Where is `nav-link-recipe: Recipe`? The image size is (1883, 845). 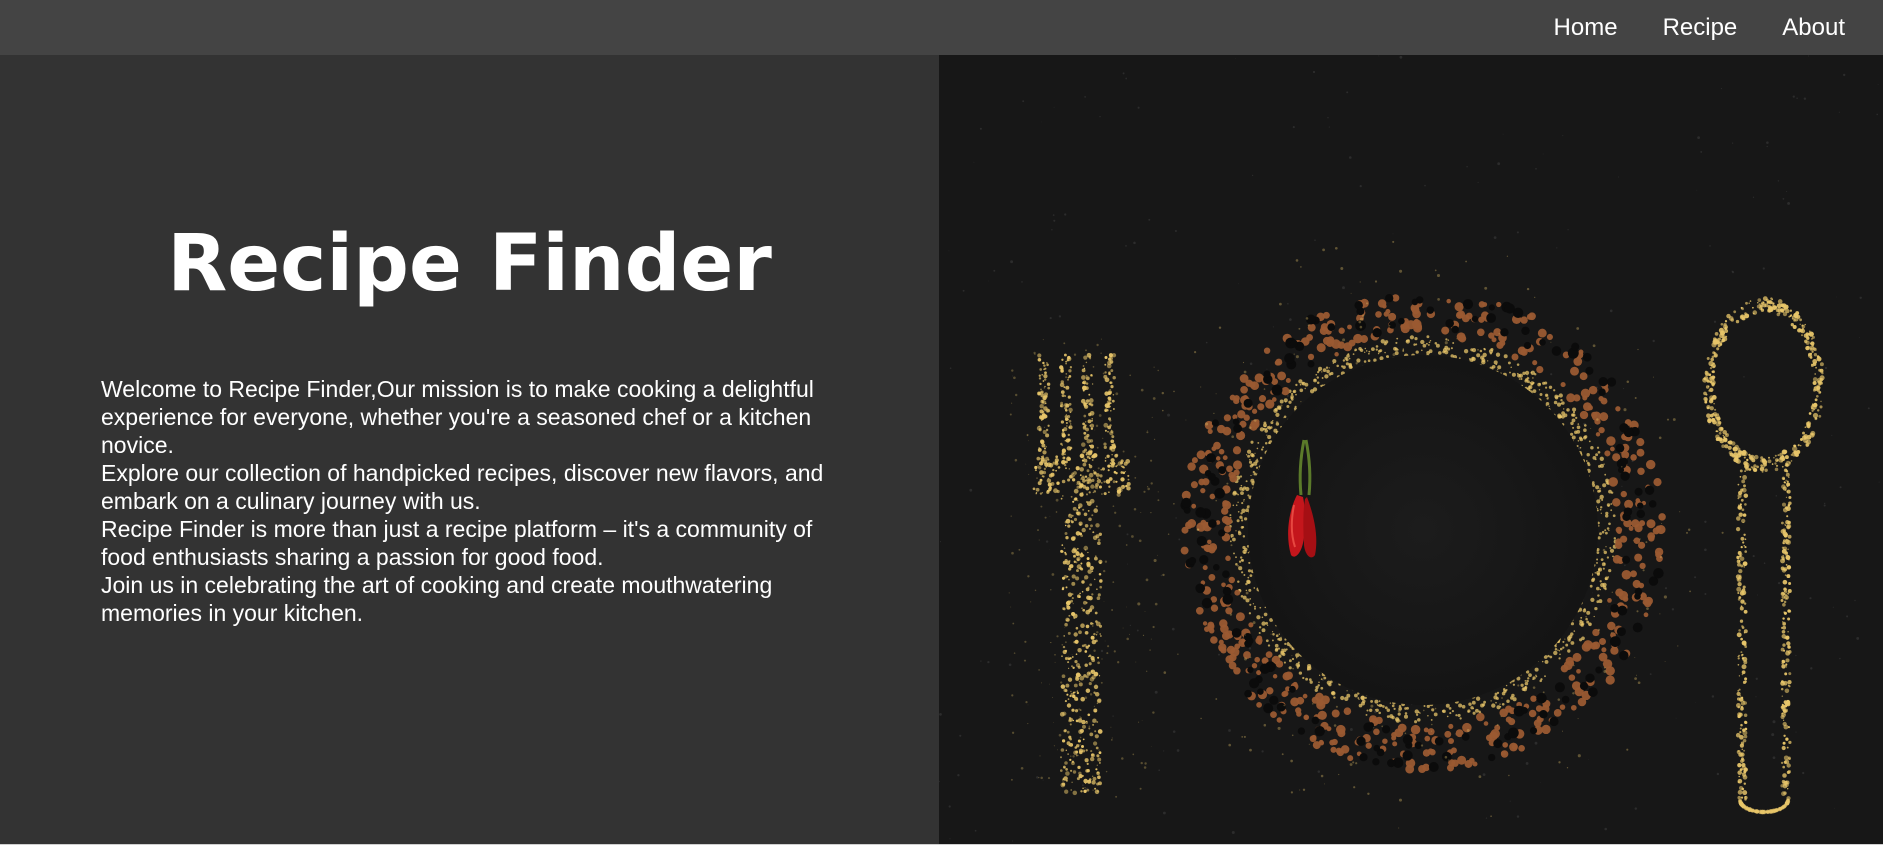 nav-link-recipe: Recipe is located at coordinates (1700, 28).